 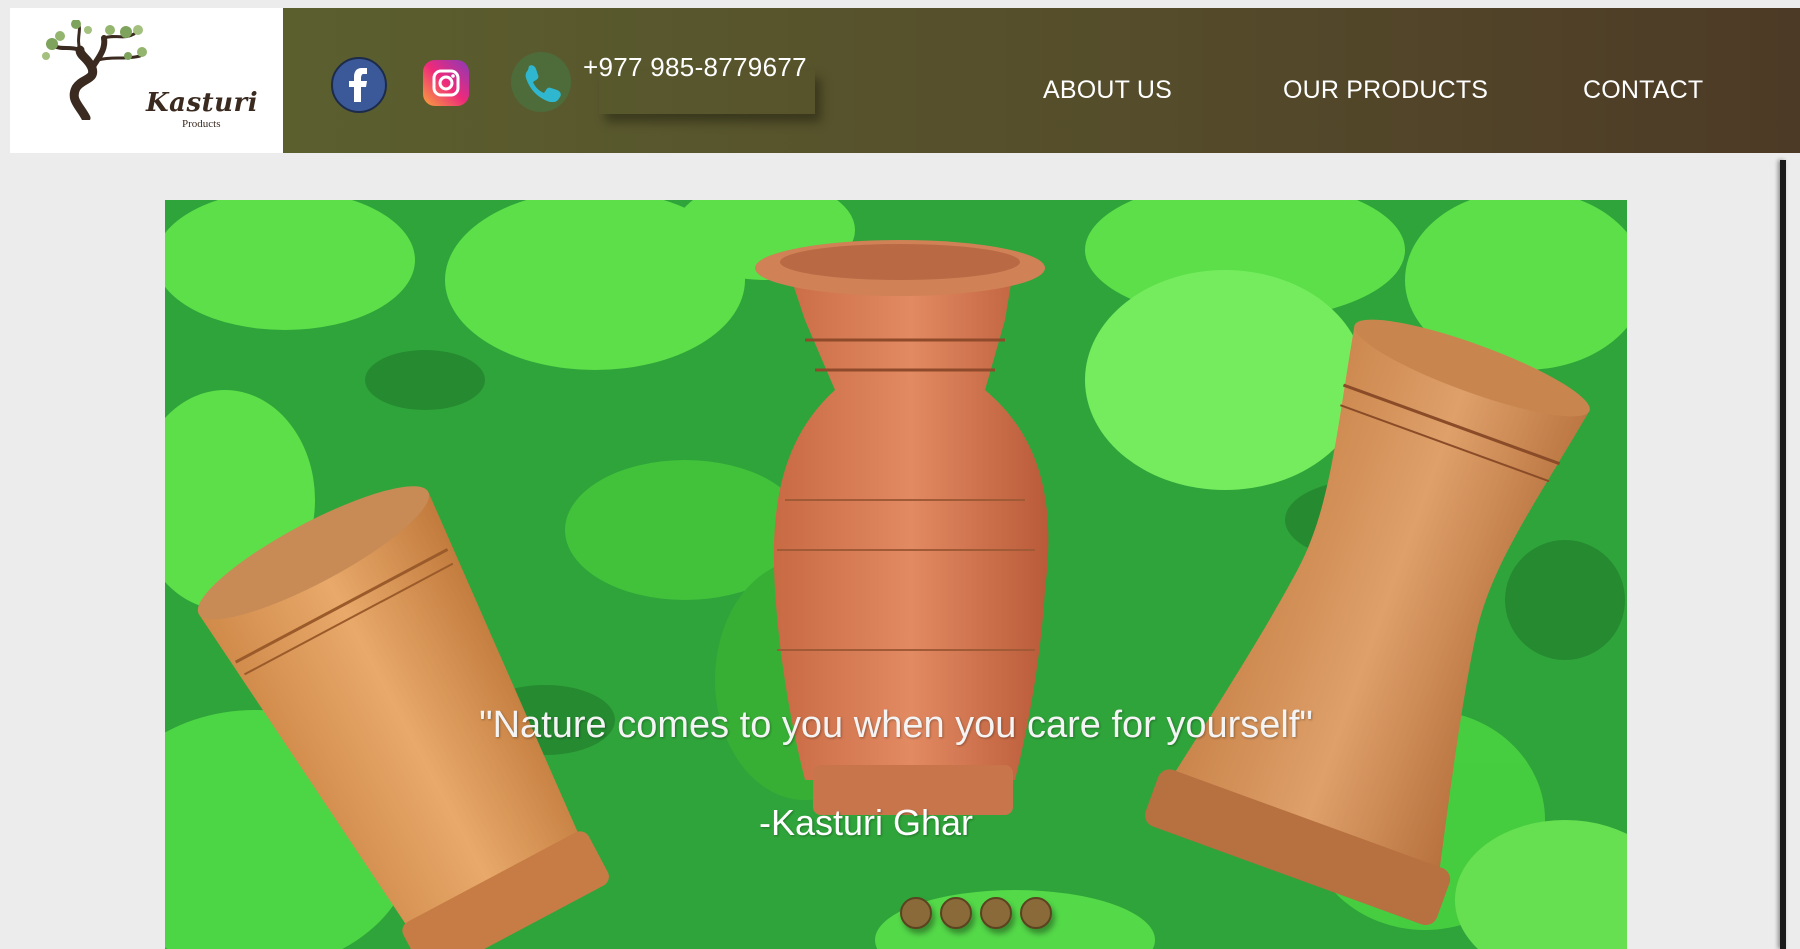 I want to click on facebook-icon, so click(x=359, y=85).